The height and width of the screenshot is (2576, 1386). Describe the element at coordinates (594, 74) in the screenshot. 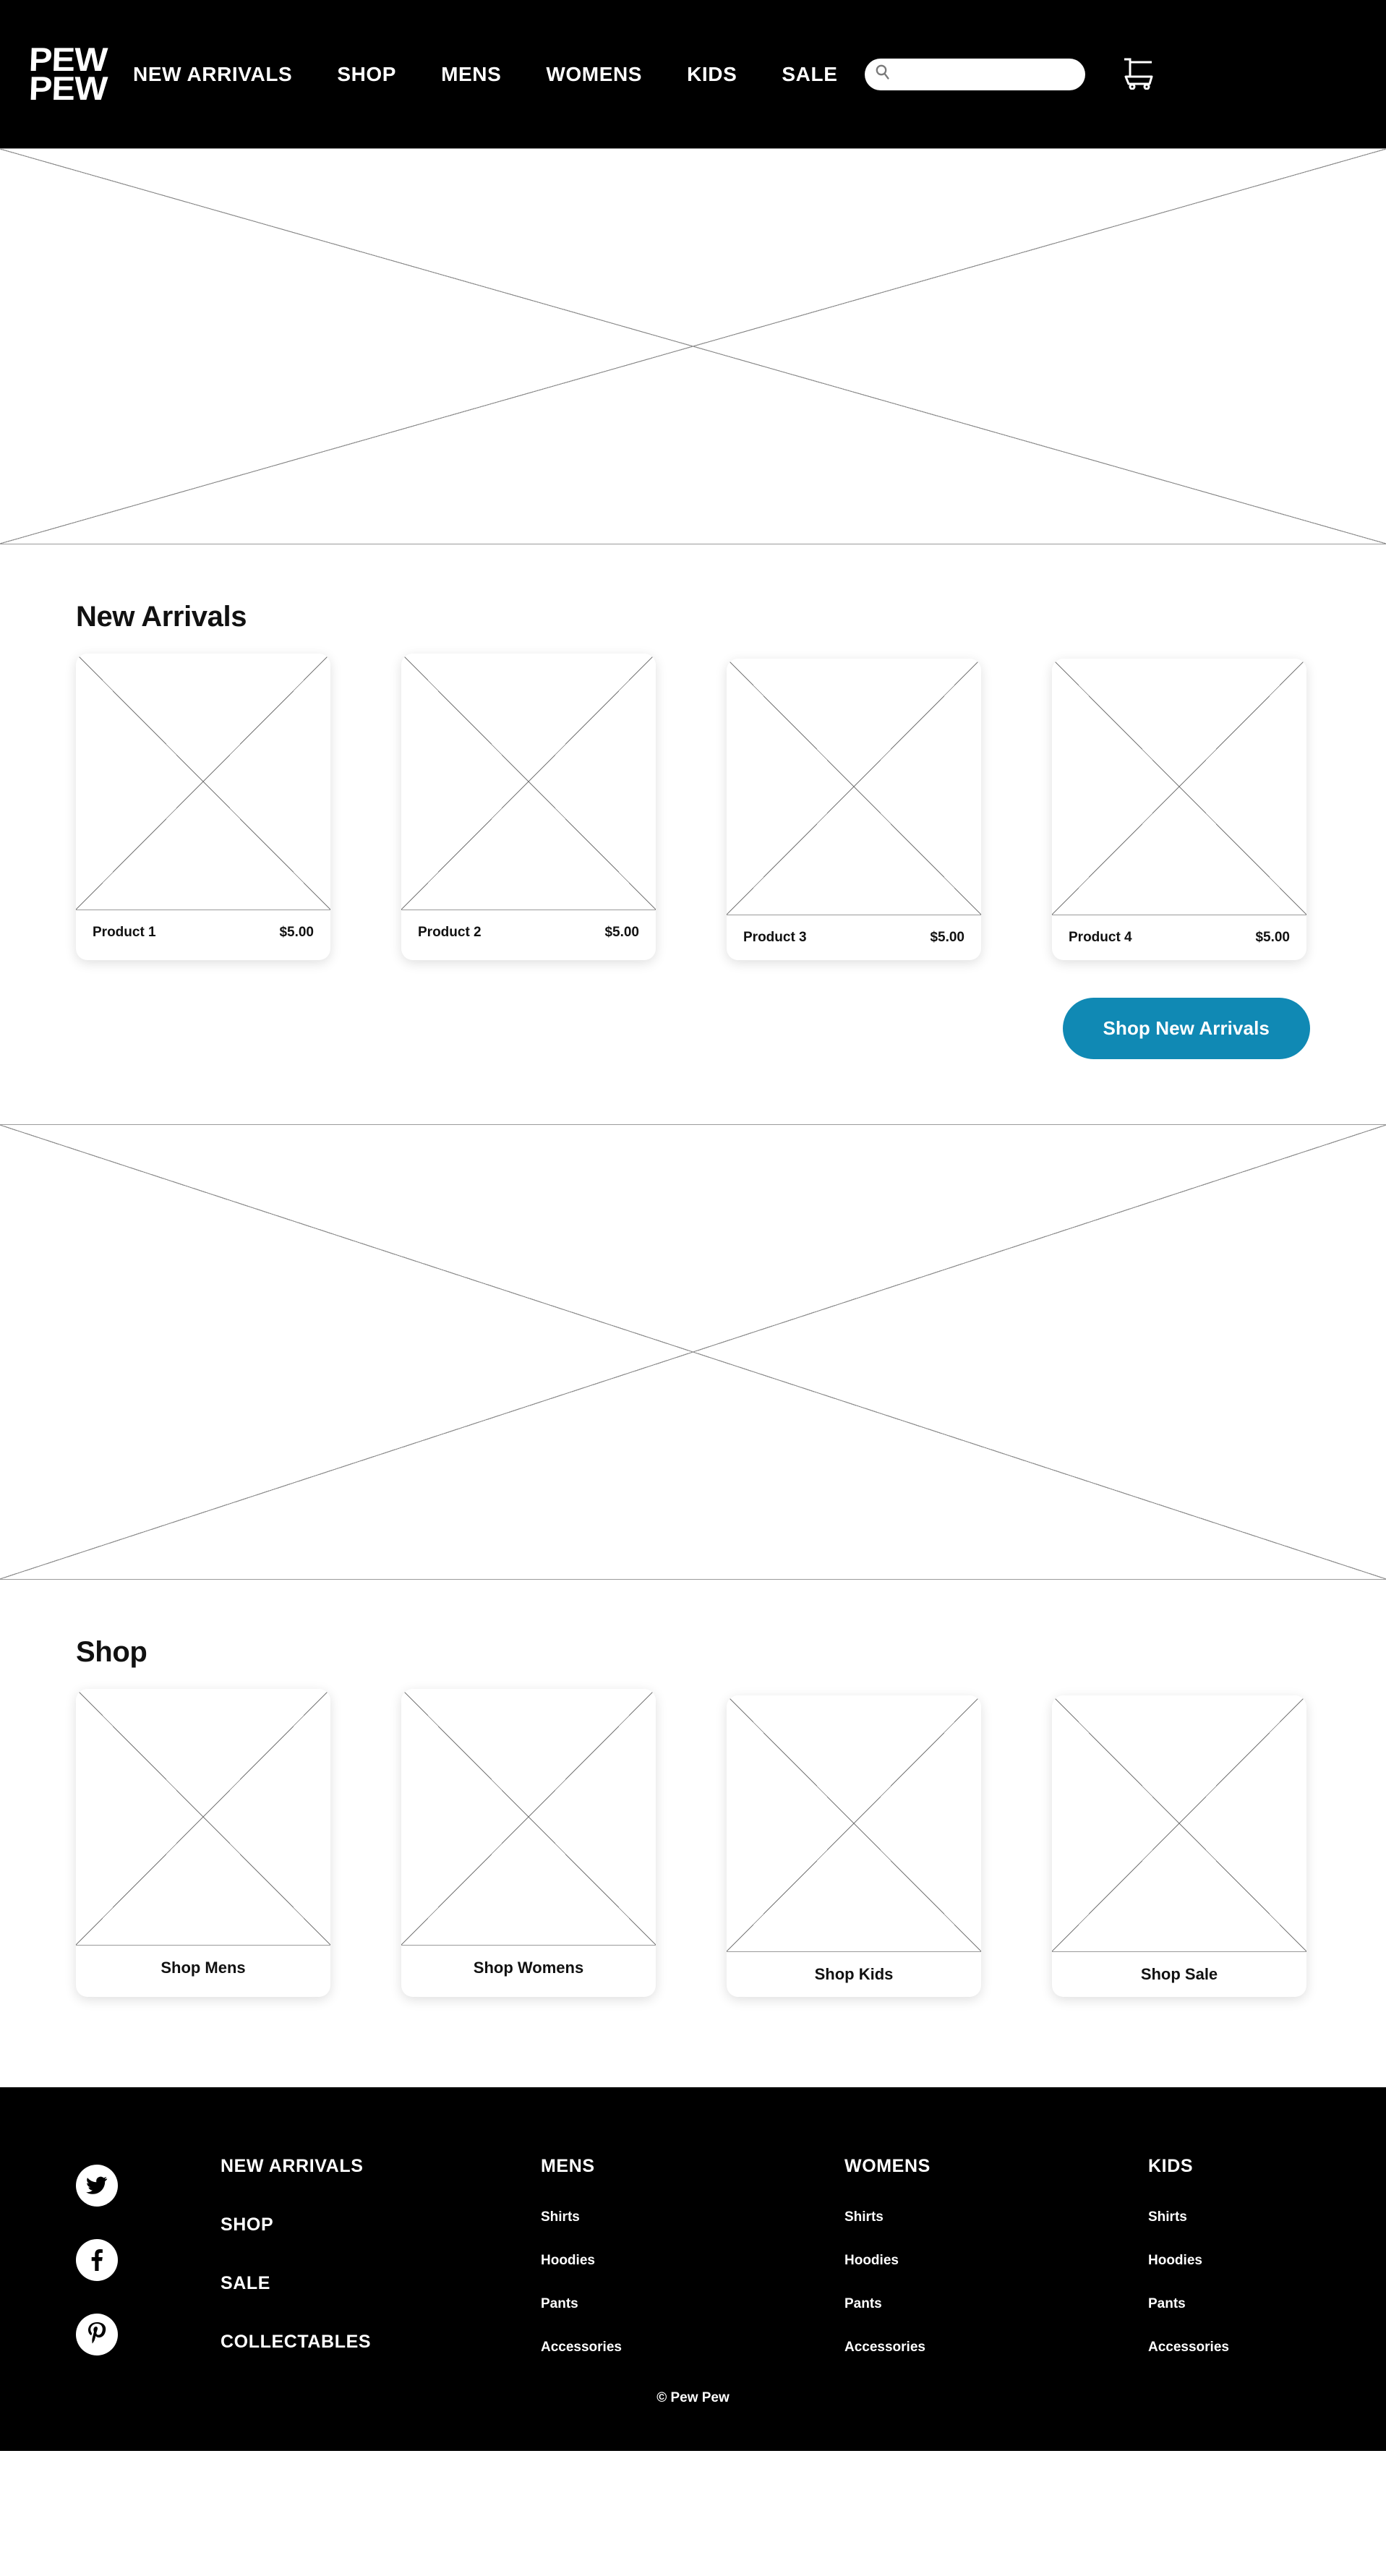

I see `nav-item-womens: WOMENS` at that location.